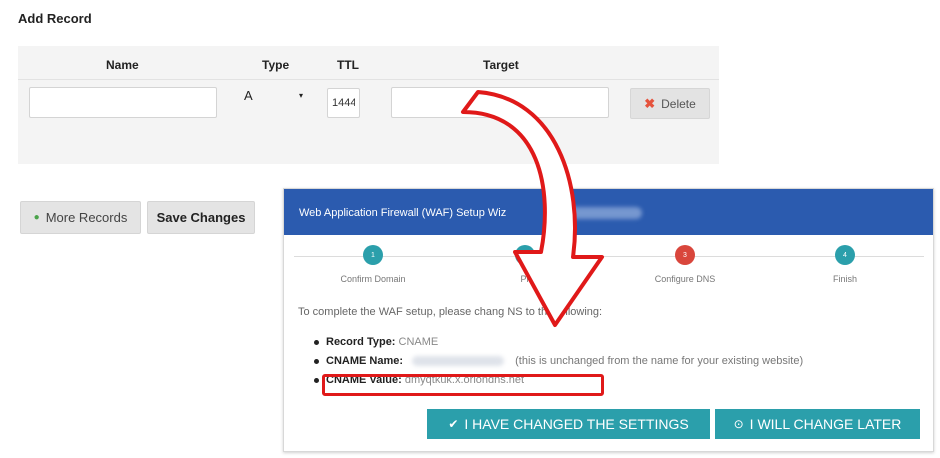 This screenshot has width=940, height=458. What do you see at coordinates (276, 65) in the screenshot?
I see `column-header-type: Type` at bounding box center [276, 65].